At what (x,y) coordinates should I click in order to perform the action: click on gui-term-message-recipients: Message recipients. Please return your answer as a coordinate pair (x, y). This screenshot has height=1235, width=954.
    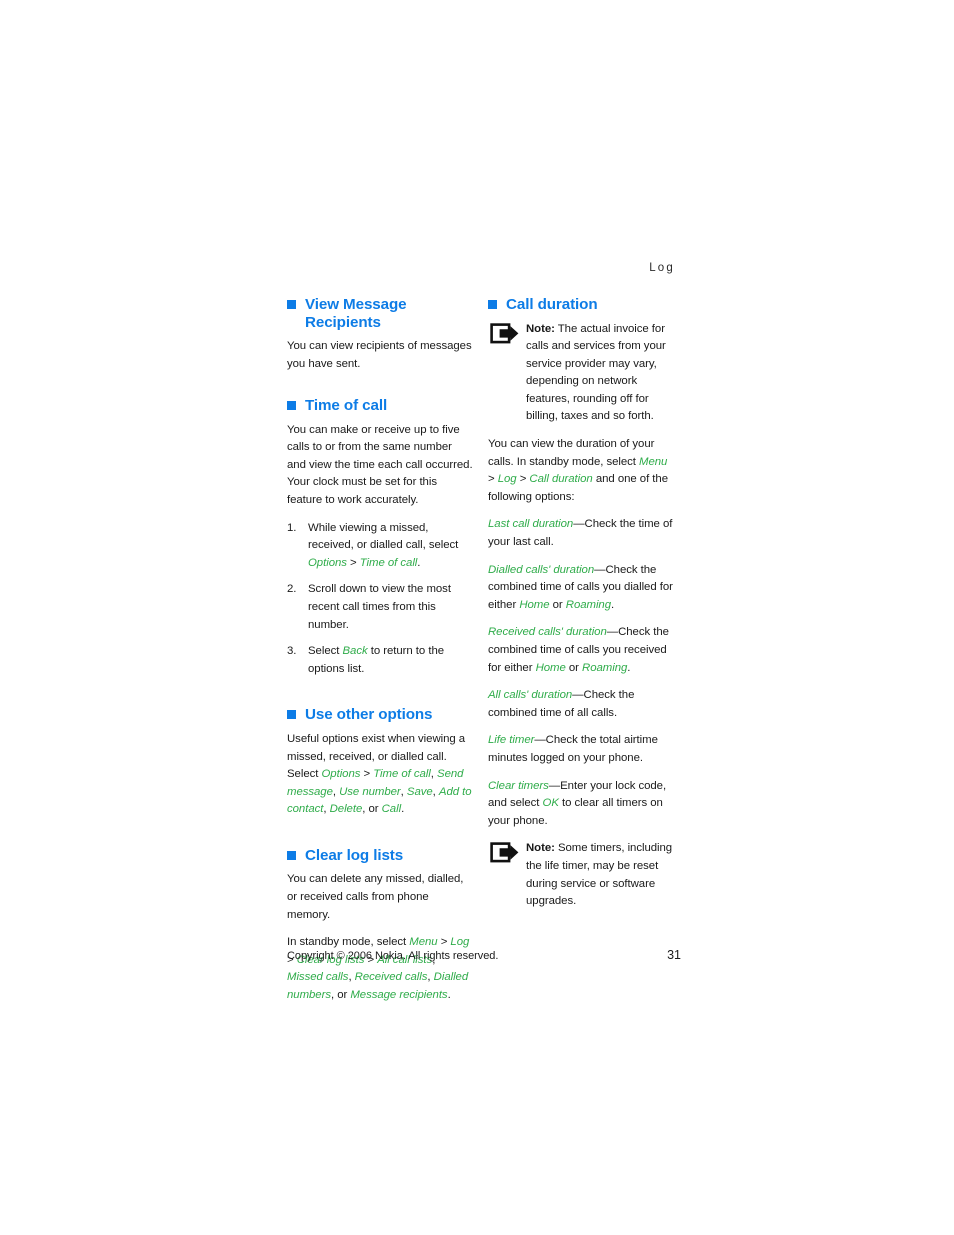
    Looking at the image, I should click on (399, 994).